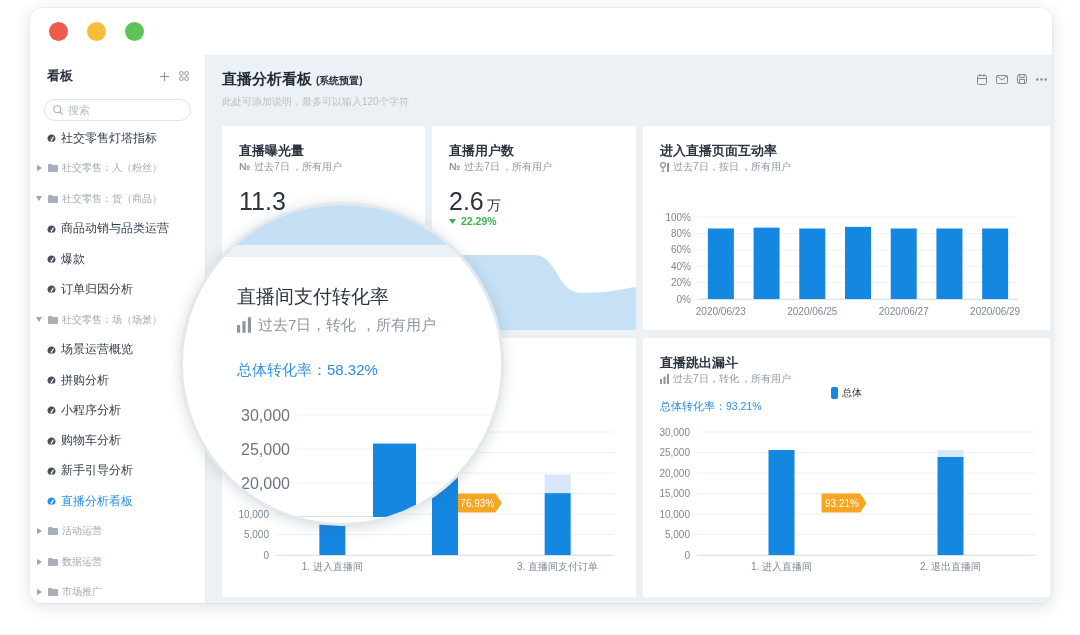  I want to click on sidebar-title: 看板, so click(60, 76).